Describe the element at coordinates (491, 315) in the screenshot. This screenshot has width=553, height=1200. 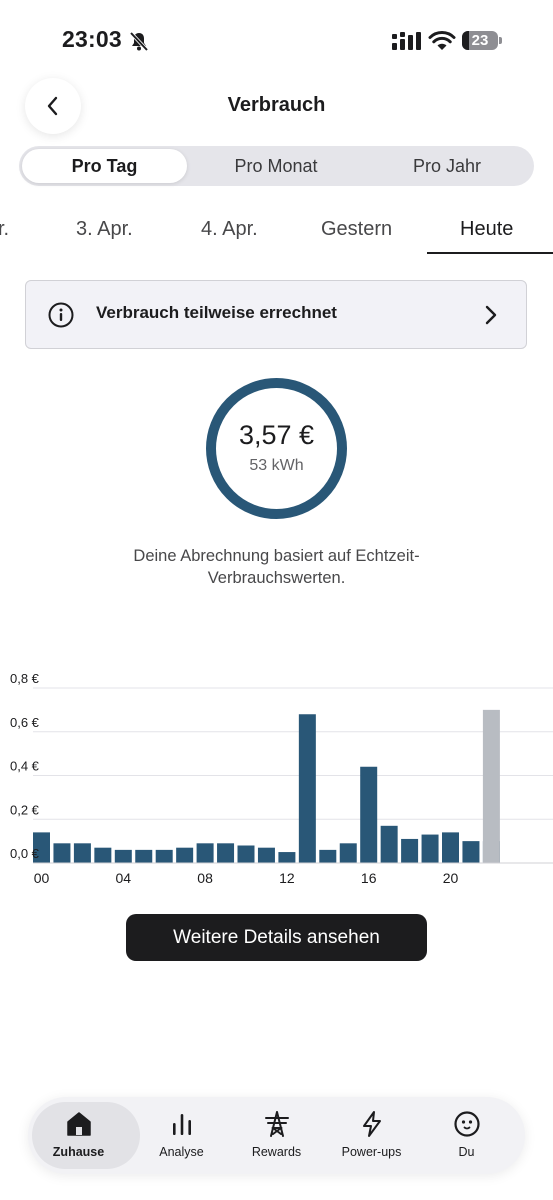
I see `chevron-right-icon` at that location.